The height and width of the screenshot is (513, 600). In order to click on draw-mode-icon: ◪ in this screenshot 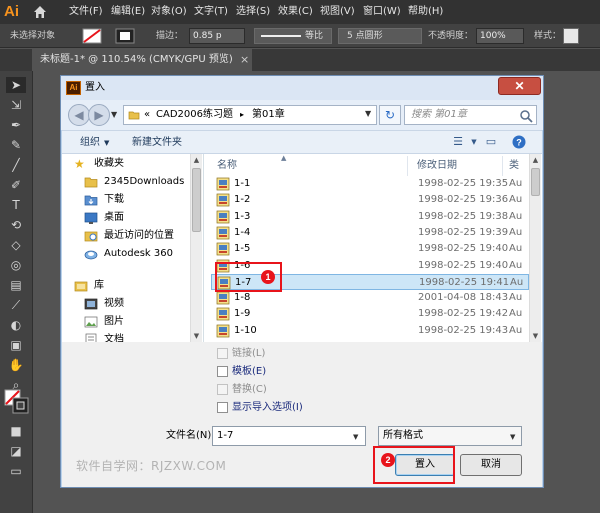, I will do `click(16, 451)`.